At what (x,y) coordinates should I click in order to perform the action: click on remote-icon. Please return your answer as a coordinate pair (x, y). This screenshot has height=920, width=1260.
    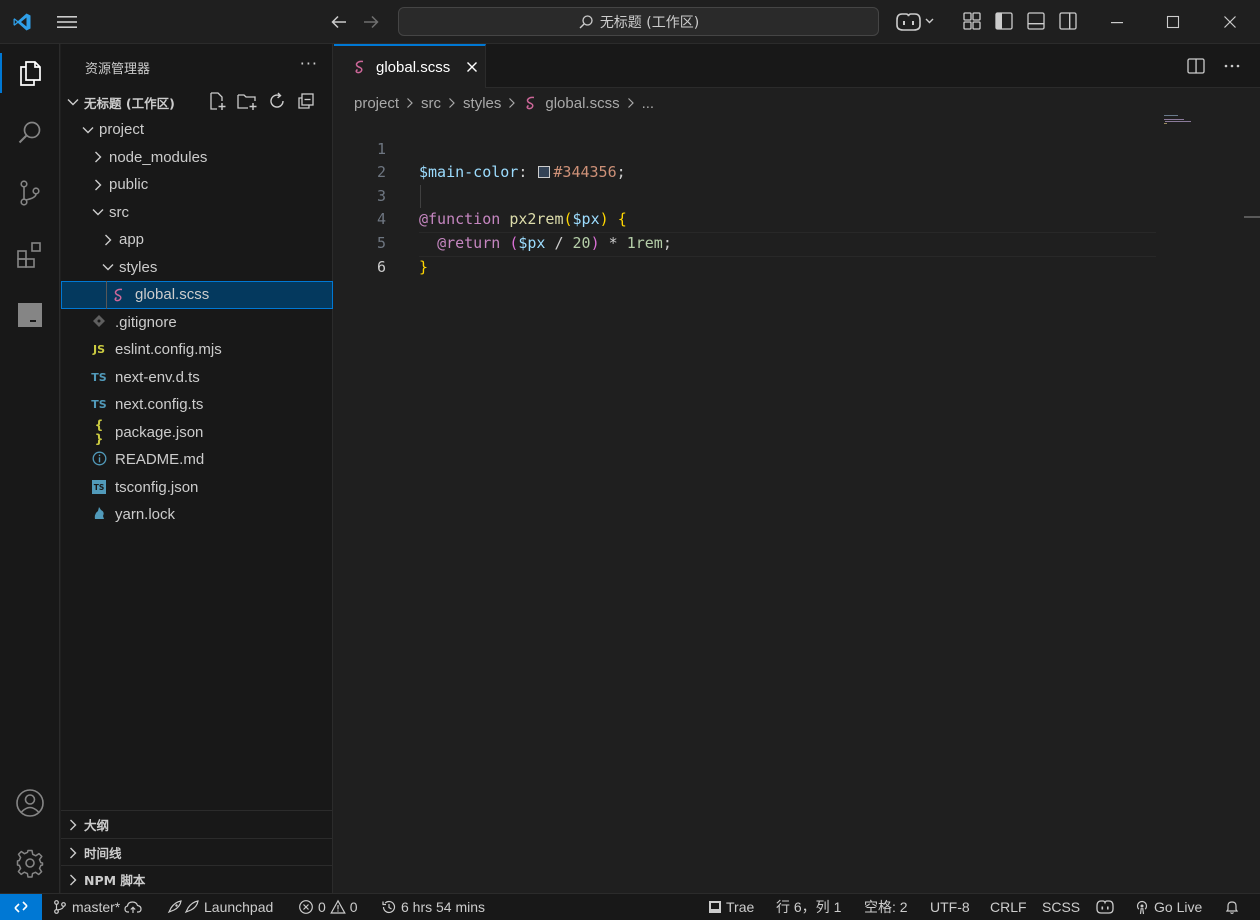
    Looking at the image, I should click on (21, 907).